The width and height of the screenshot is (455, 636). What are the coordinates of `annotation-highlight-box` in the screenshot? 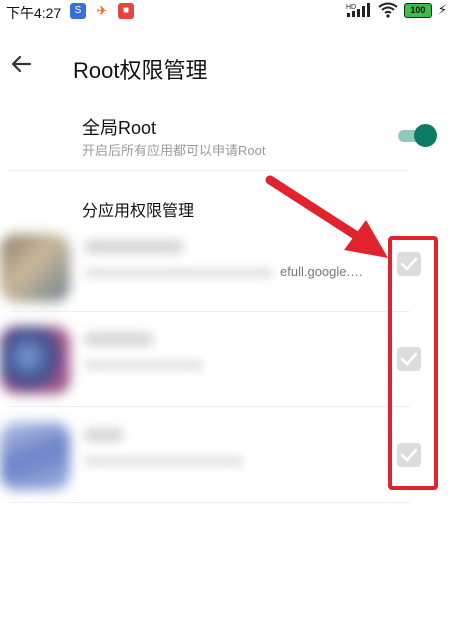 It's located at (413, 363).